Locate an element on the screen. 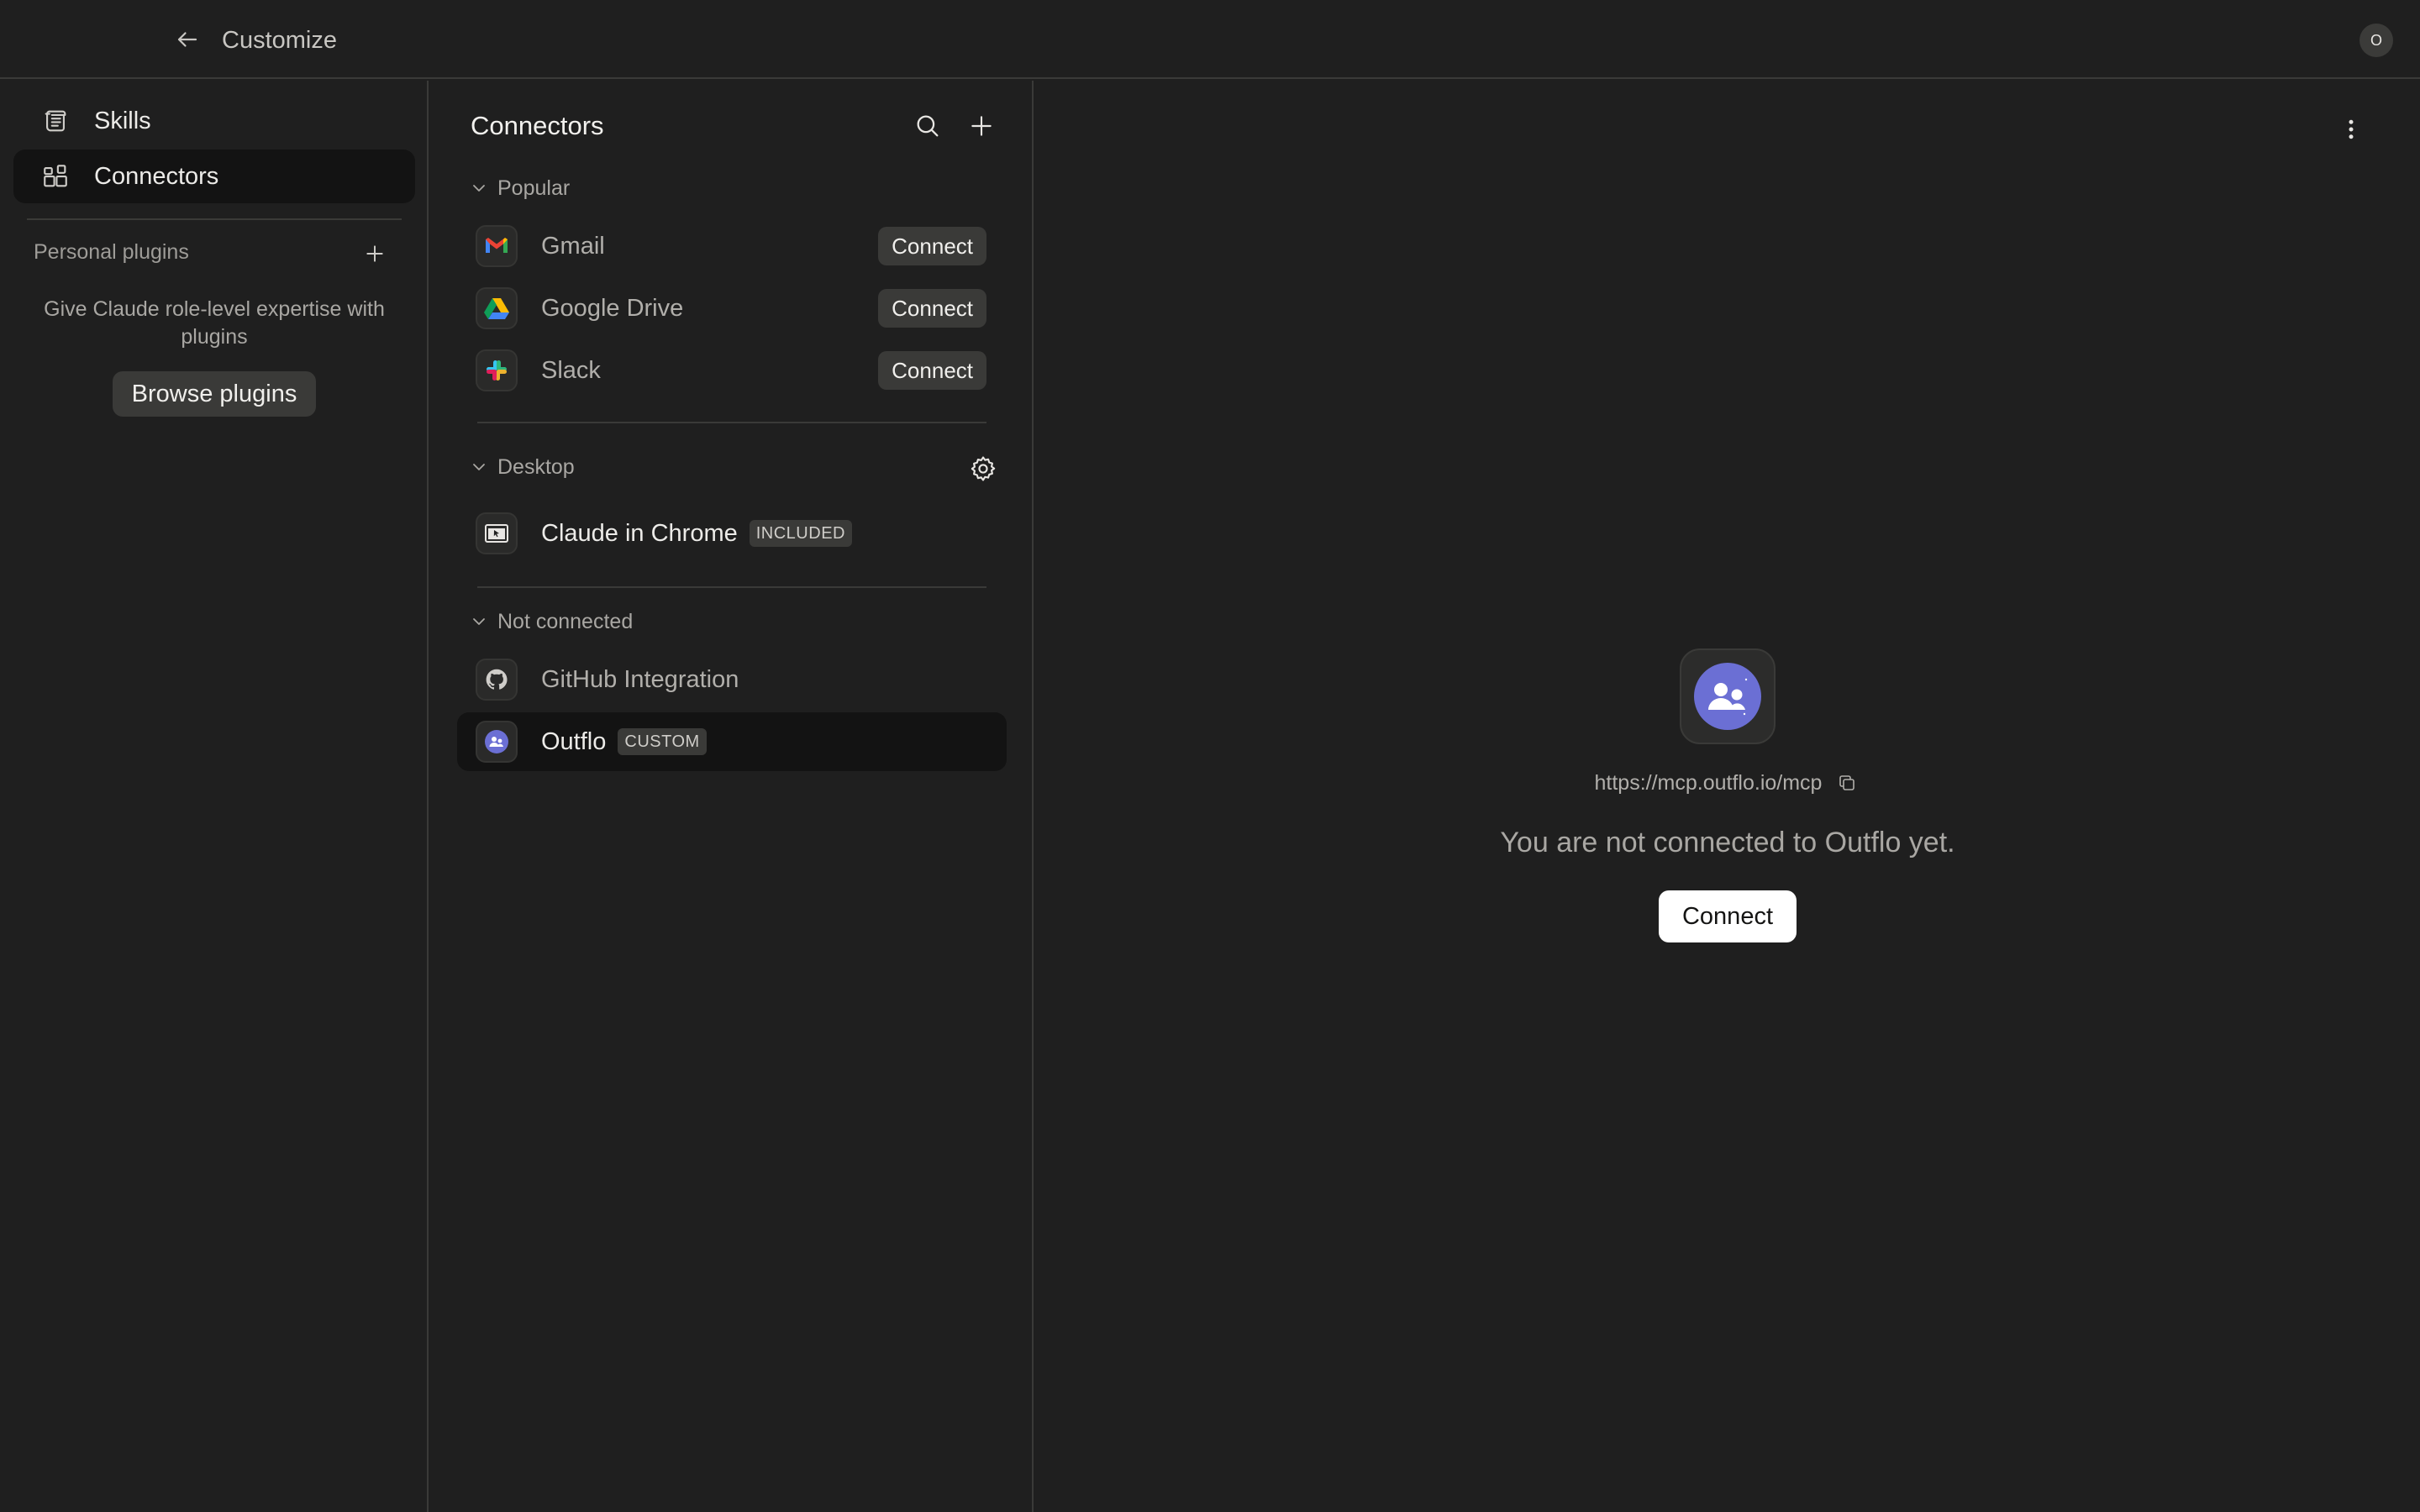  included-badge: INCLUDED is located at coordinates (800, 533).